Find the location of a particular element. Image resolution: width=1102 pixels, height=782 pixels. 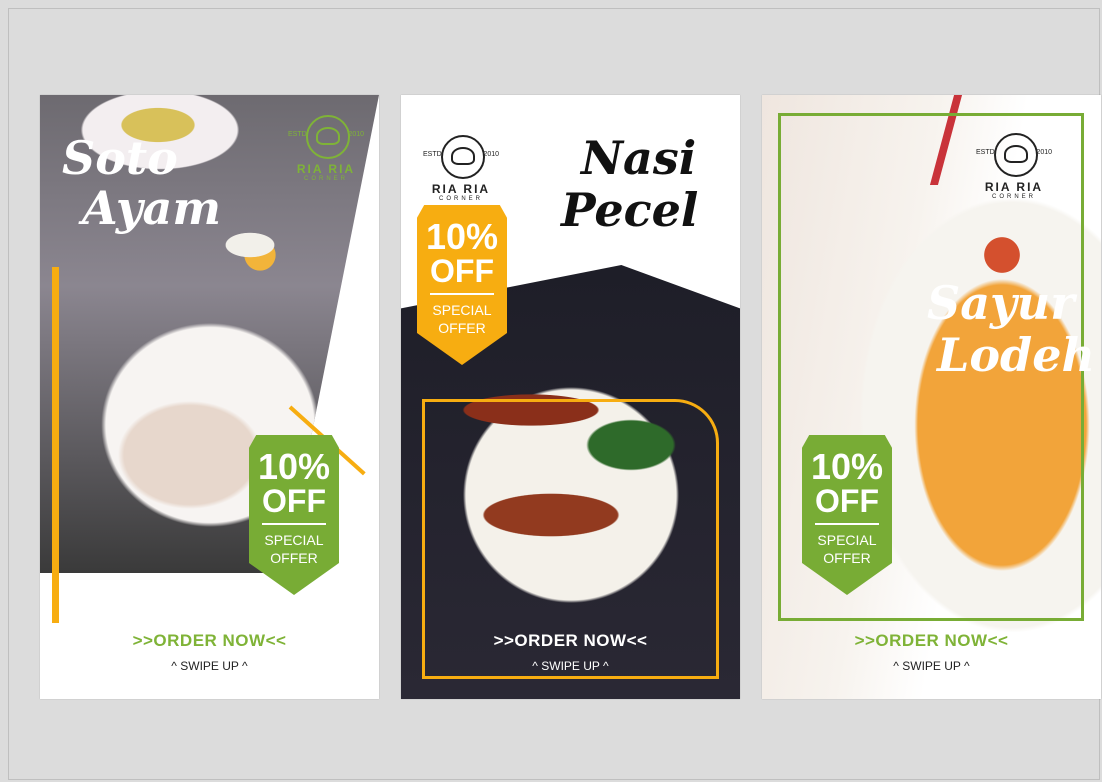

dish-title: Nasi Pecel is located at coordinates (630, 184).